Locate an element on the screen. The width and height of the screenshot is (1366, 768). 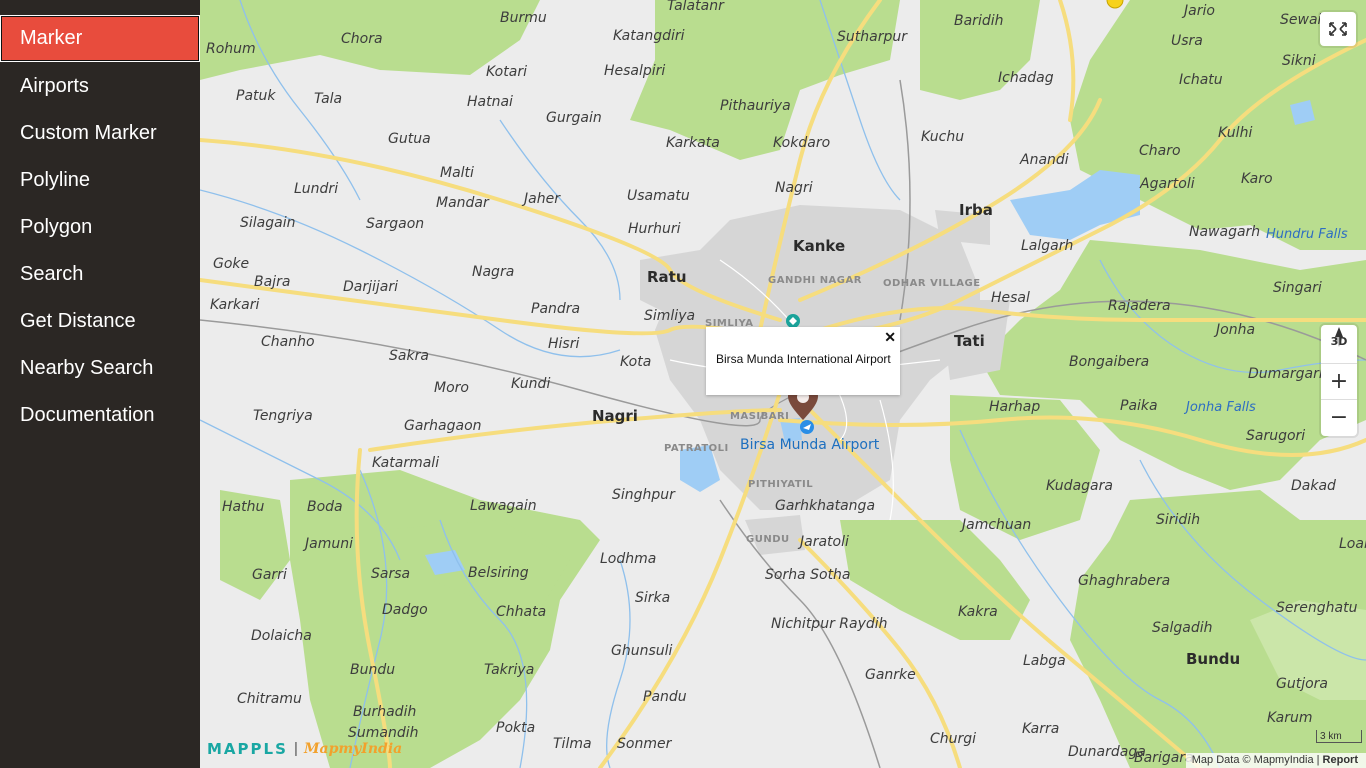
water-label: Jonha Falls is located at coordinates (1219, 407).